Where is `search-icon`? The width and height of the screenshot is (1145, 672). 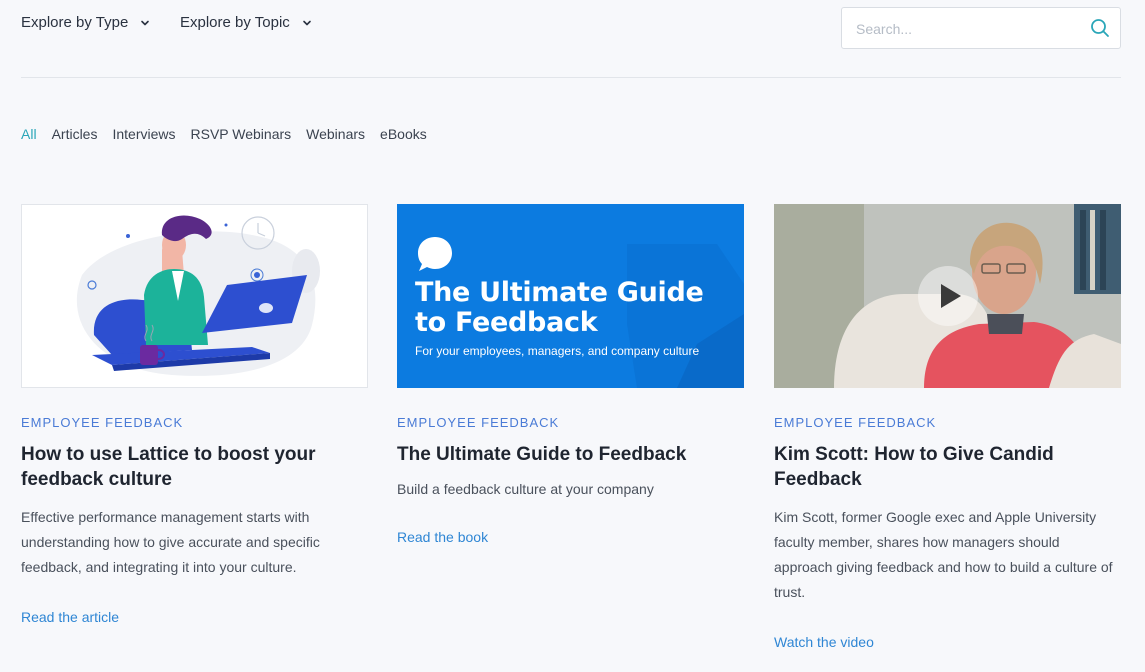
search-icon is located at coordinates (1100, 28).